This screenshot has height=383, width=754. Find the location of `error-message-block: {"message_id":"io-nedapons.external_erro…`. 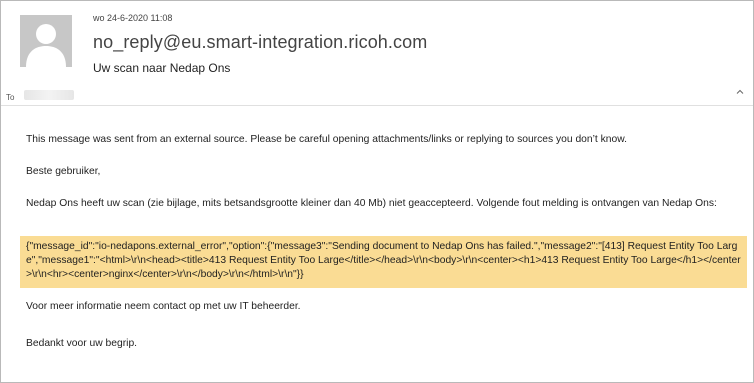

error-message-block: {"message_id":"io-nedapons.external_erro… is located at coordinates (383, 262).